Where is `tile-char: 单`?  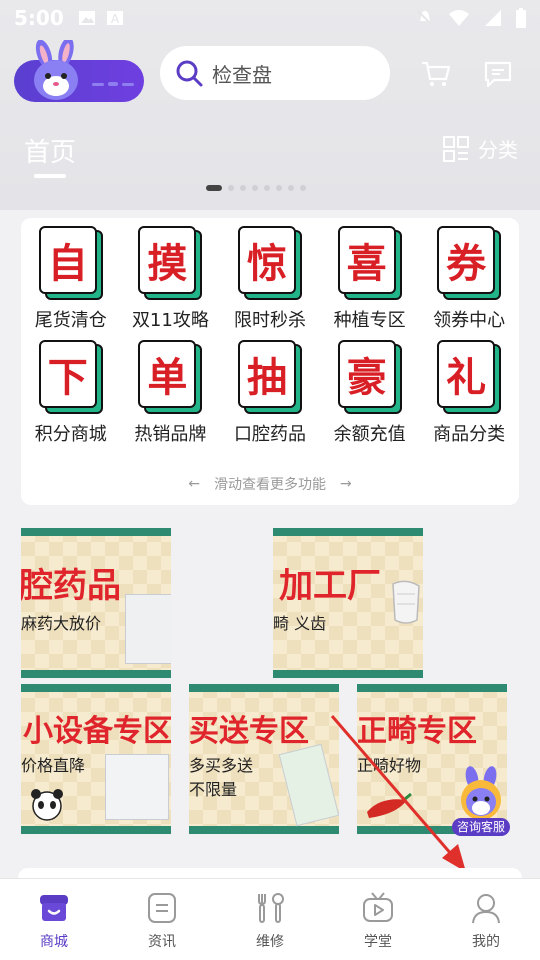 tile-char: 单 is located at coordinates (167, 377).